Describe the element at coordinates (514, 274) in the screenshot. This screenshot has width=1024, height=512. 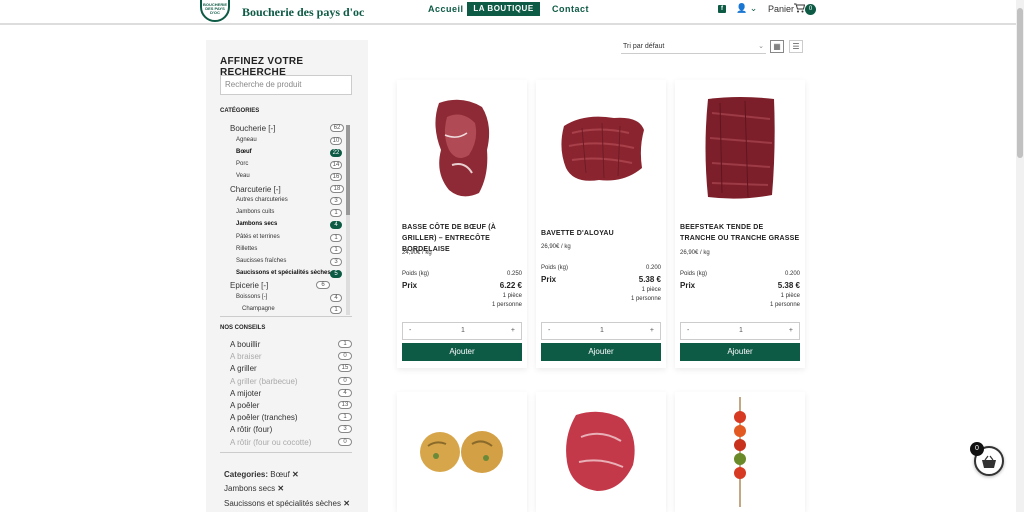
I see `weight-value: 0.250` at that location.